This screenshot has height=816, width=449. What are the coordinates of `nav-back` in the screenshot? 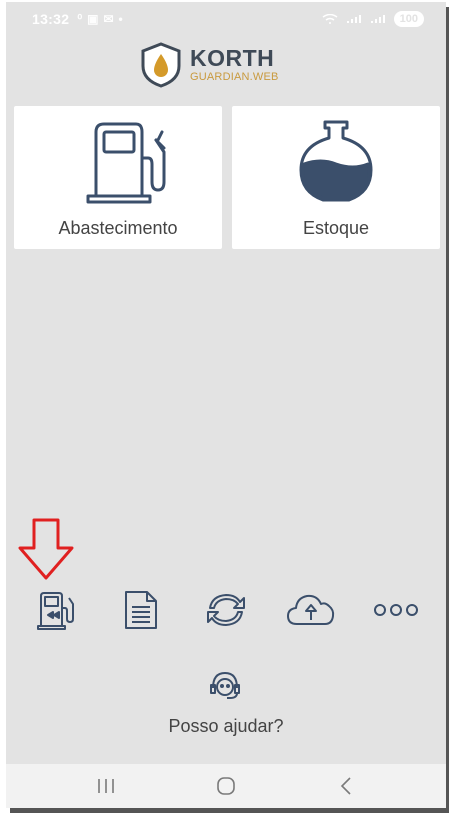 It's located at (346, 786).